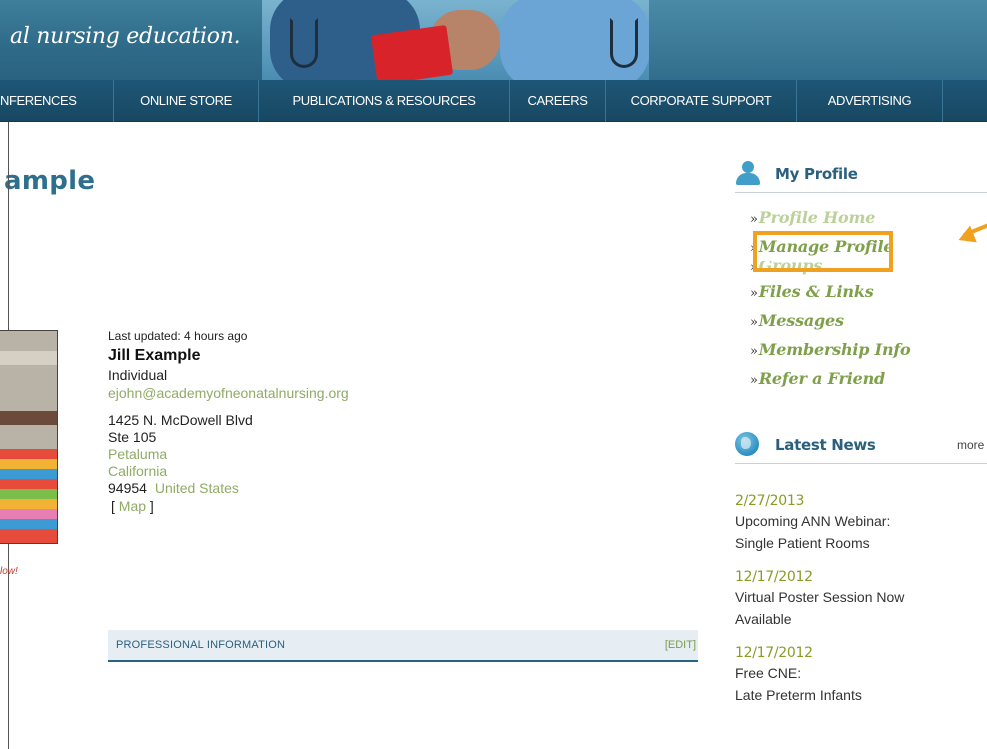 The height and width of the screenshot is (749, 987). What do you see at coordinates (801, 320) in the screenshot?
I see `menu-item-label: Messages` at bounding box center [801, 320].